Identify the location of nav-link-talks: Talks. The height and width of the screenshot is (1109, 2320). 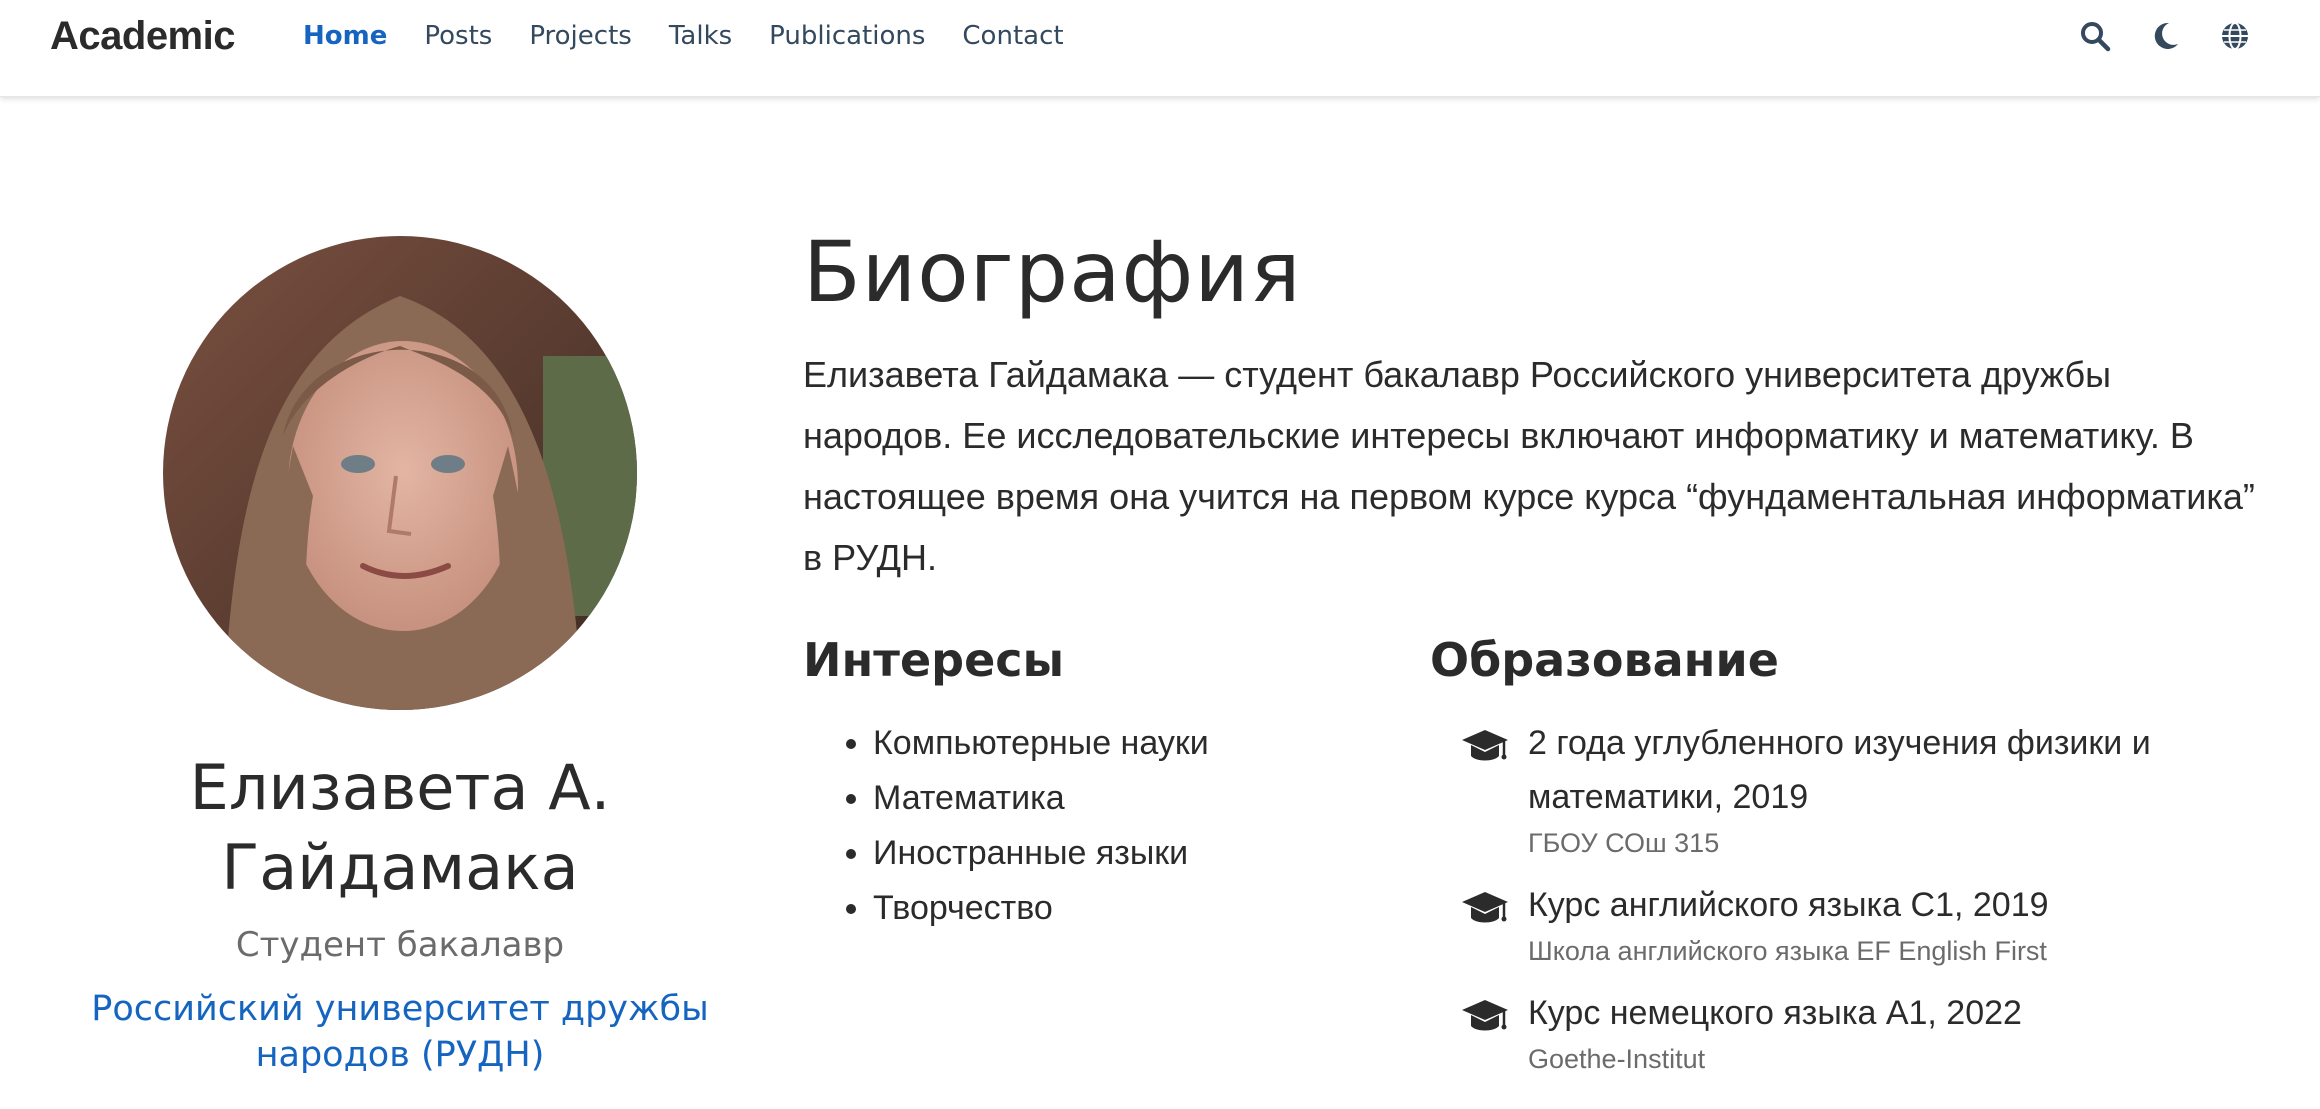
(700, 36).